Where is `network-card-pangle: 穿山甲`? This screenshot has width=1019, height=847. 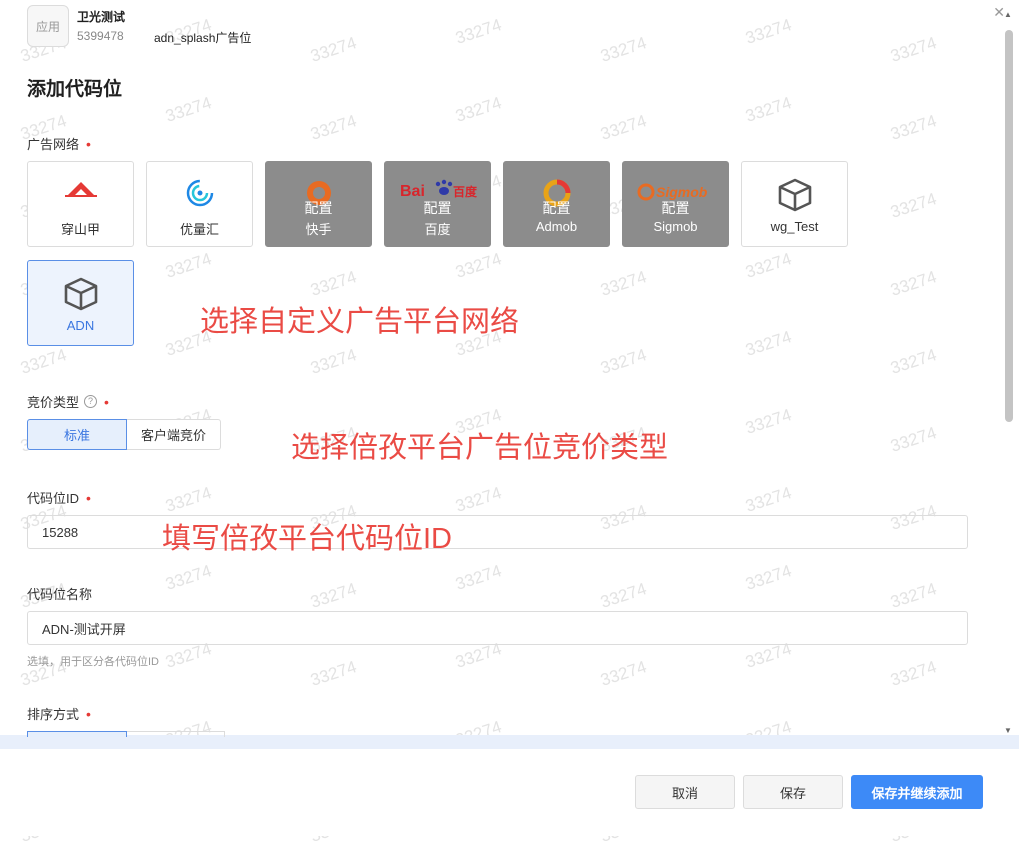 network-card-pangle: 穿山甲 is located at coordinates (80, 204).